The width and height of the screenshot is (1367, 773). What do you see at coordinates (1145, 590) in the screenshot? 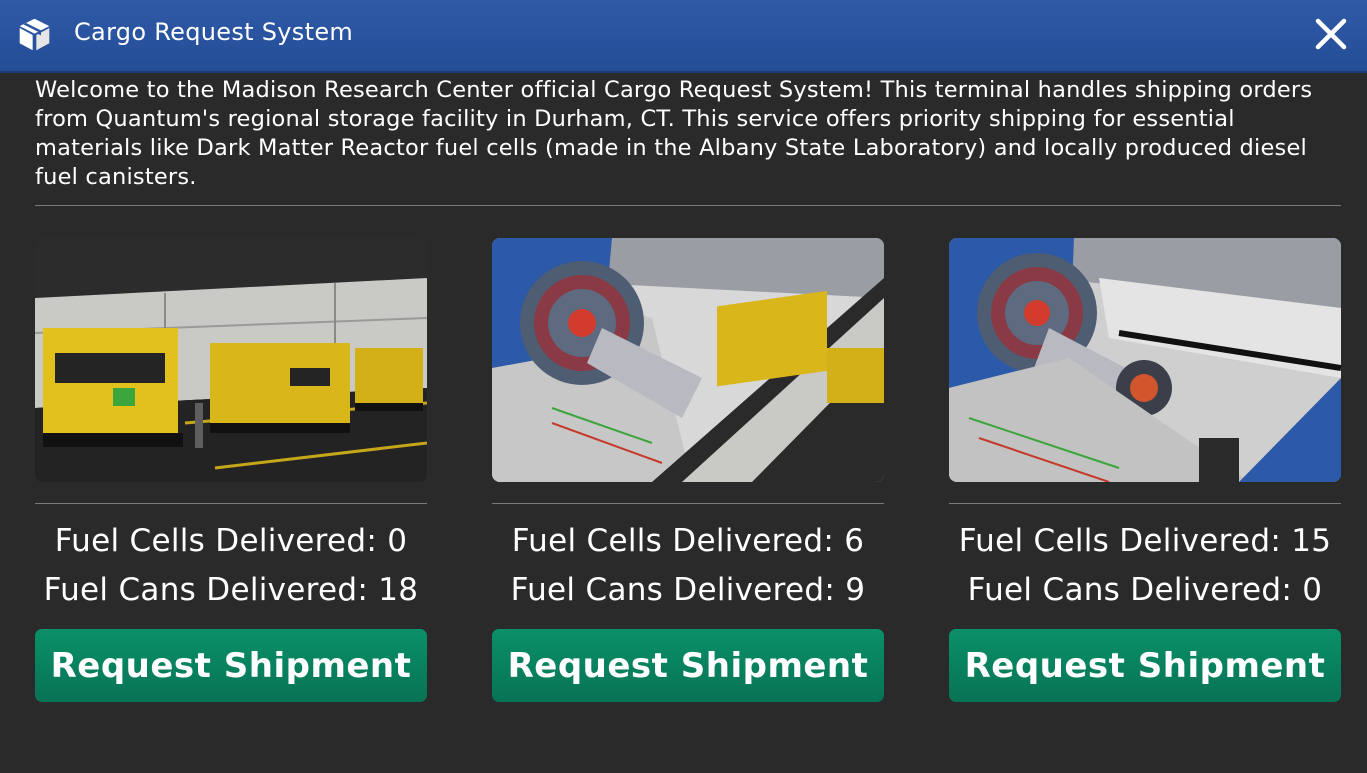
I see `fuel-cans-delivered: Fuel Cans Delivered: 0` at bounding box center [1145, 590].